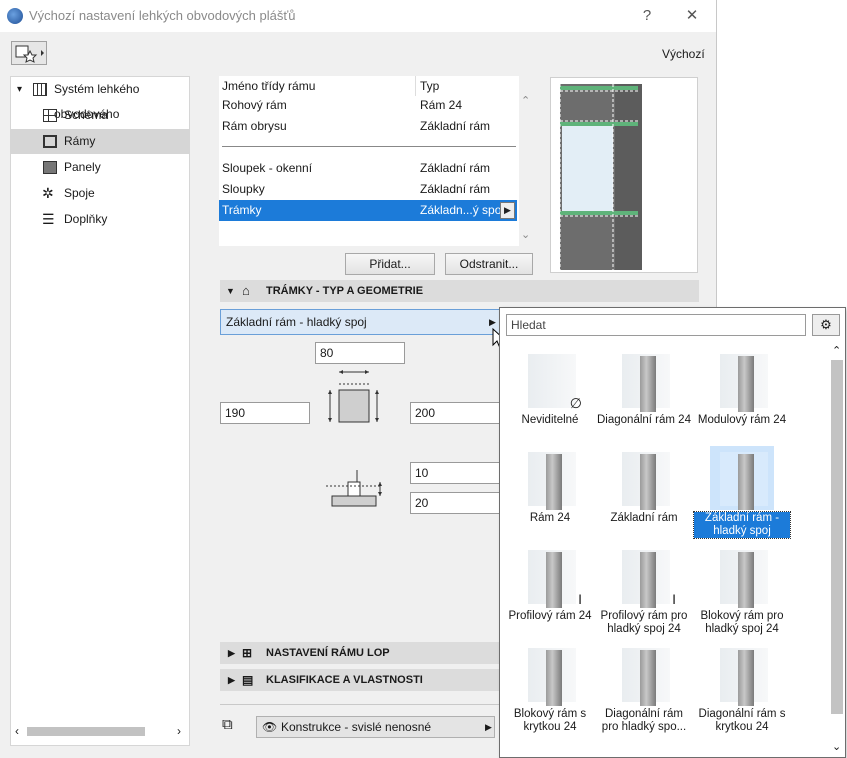  What do you see at coordinates (656, 325) in the screenshot?
I see `search-input: Hledat` at bounding box center [656, 325].